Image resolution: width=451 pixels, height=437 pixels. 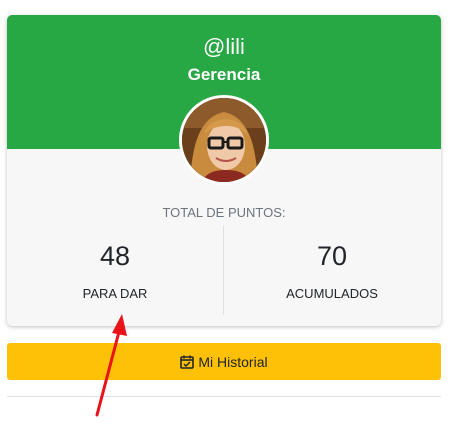 What do you see at coordinates (115, 293) in the screenshot?
I see `points-to-give-label: PARA DAR` at bounding box center [115, 293].